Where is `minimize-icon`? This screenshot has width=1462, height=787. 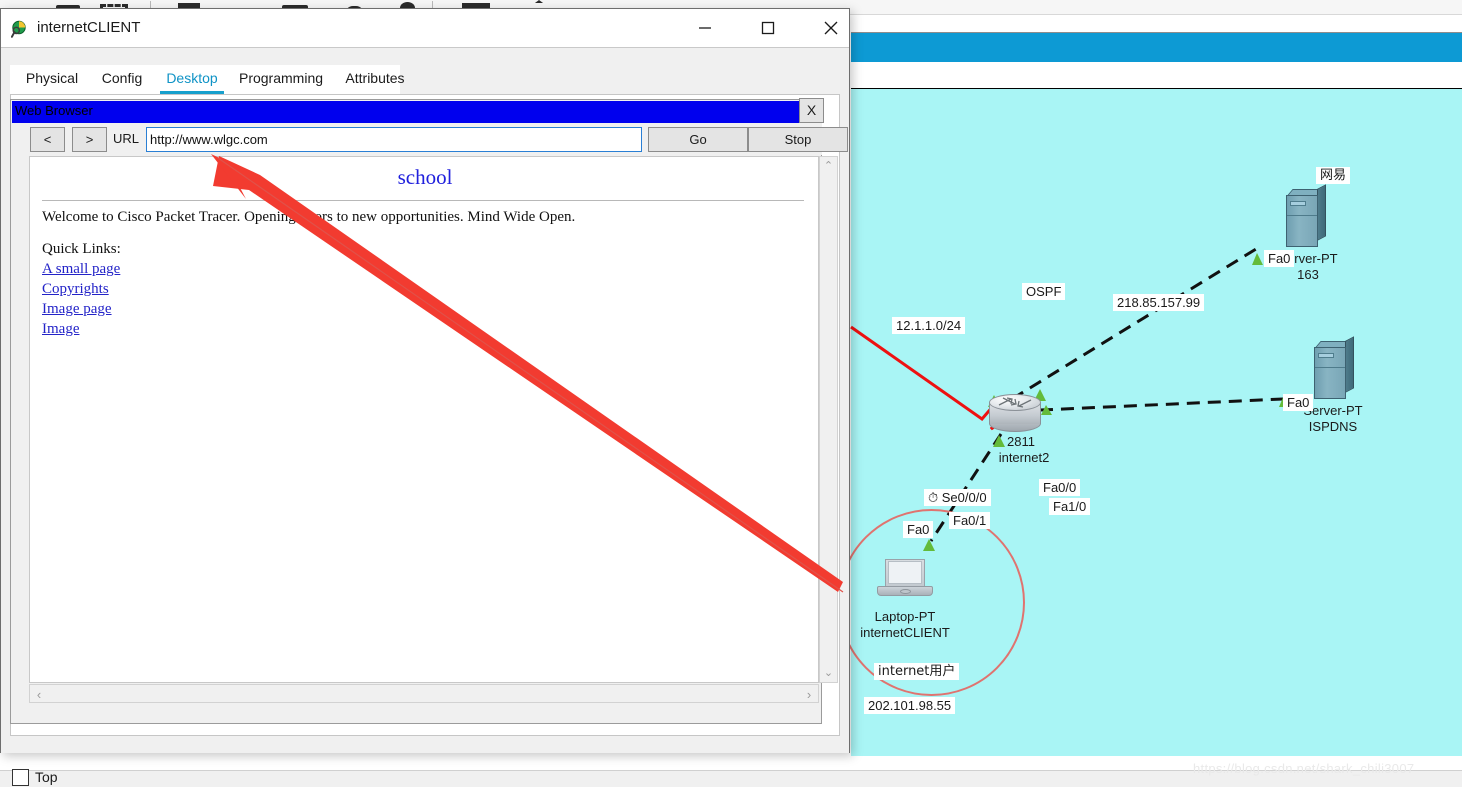 minimize-icon is located at coordinates (704, 28).